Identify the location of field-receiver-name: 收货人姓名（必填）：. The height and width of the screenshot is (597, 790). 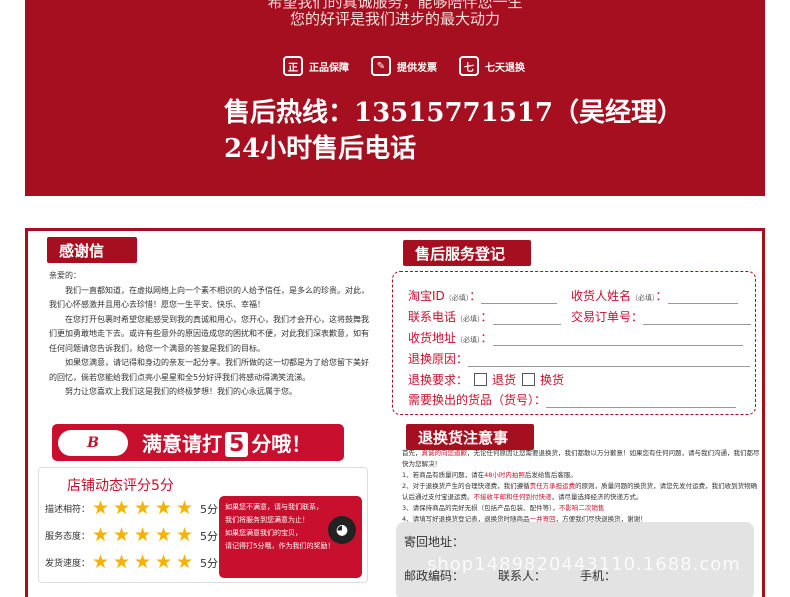
(654, 295).